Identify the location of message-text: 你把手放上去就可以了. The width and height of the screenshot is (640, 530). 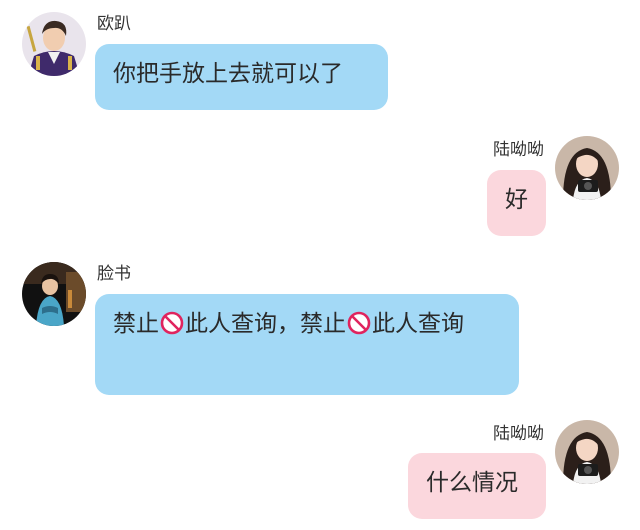
(228, 74).